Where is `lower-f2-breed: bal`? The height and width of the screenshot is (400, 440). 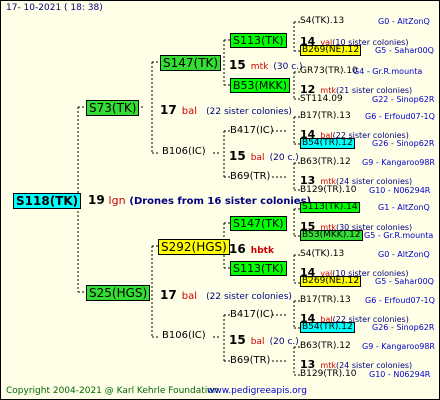
lower-f2-breed: bal is located at coordinates (257, 342).